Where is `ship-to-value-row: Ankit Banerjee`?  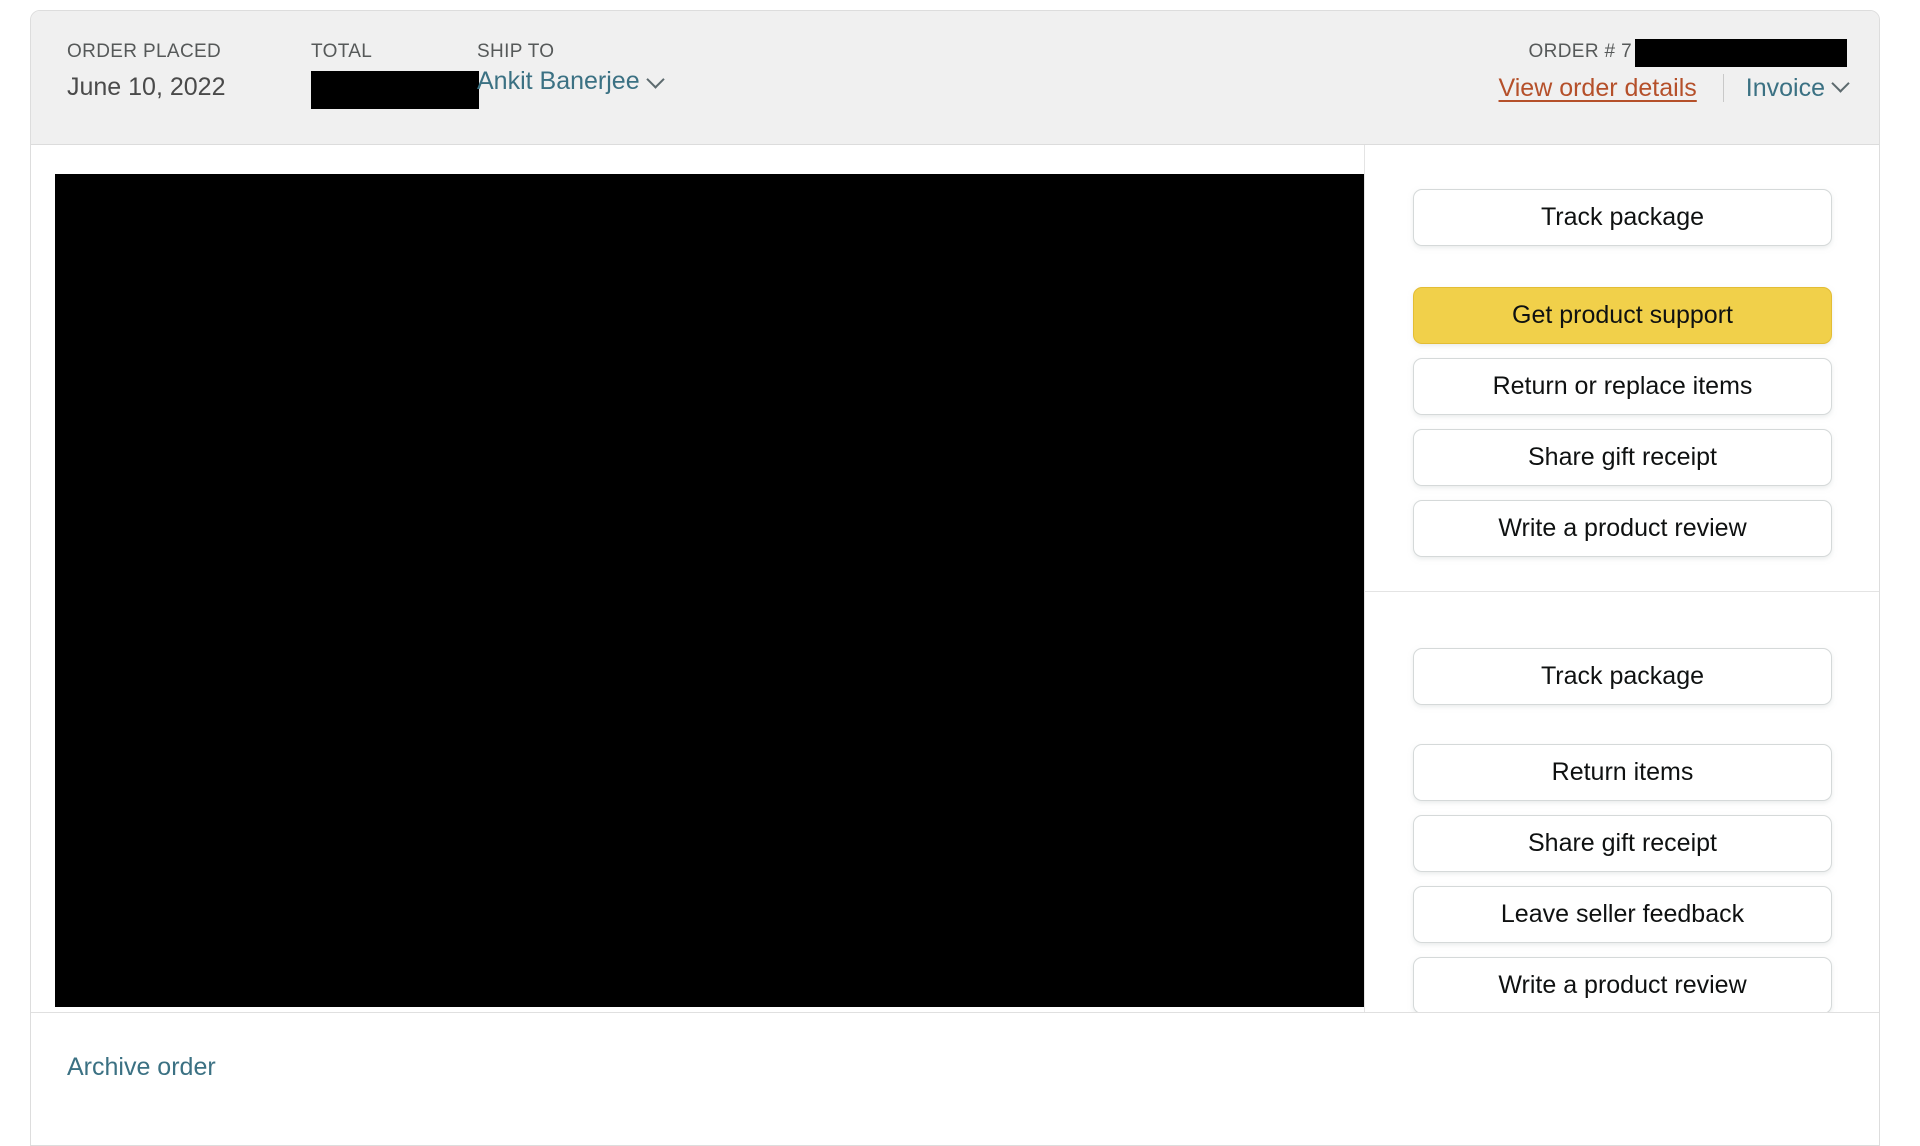
ship-to-value-row: Ankit Banerjee is located at coordinates (571, 81).